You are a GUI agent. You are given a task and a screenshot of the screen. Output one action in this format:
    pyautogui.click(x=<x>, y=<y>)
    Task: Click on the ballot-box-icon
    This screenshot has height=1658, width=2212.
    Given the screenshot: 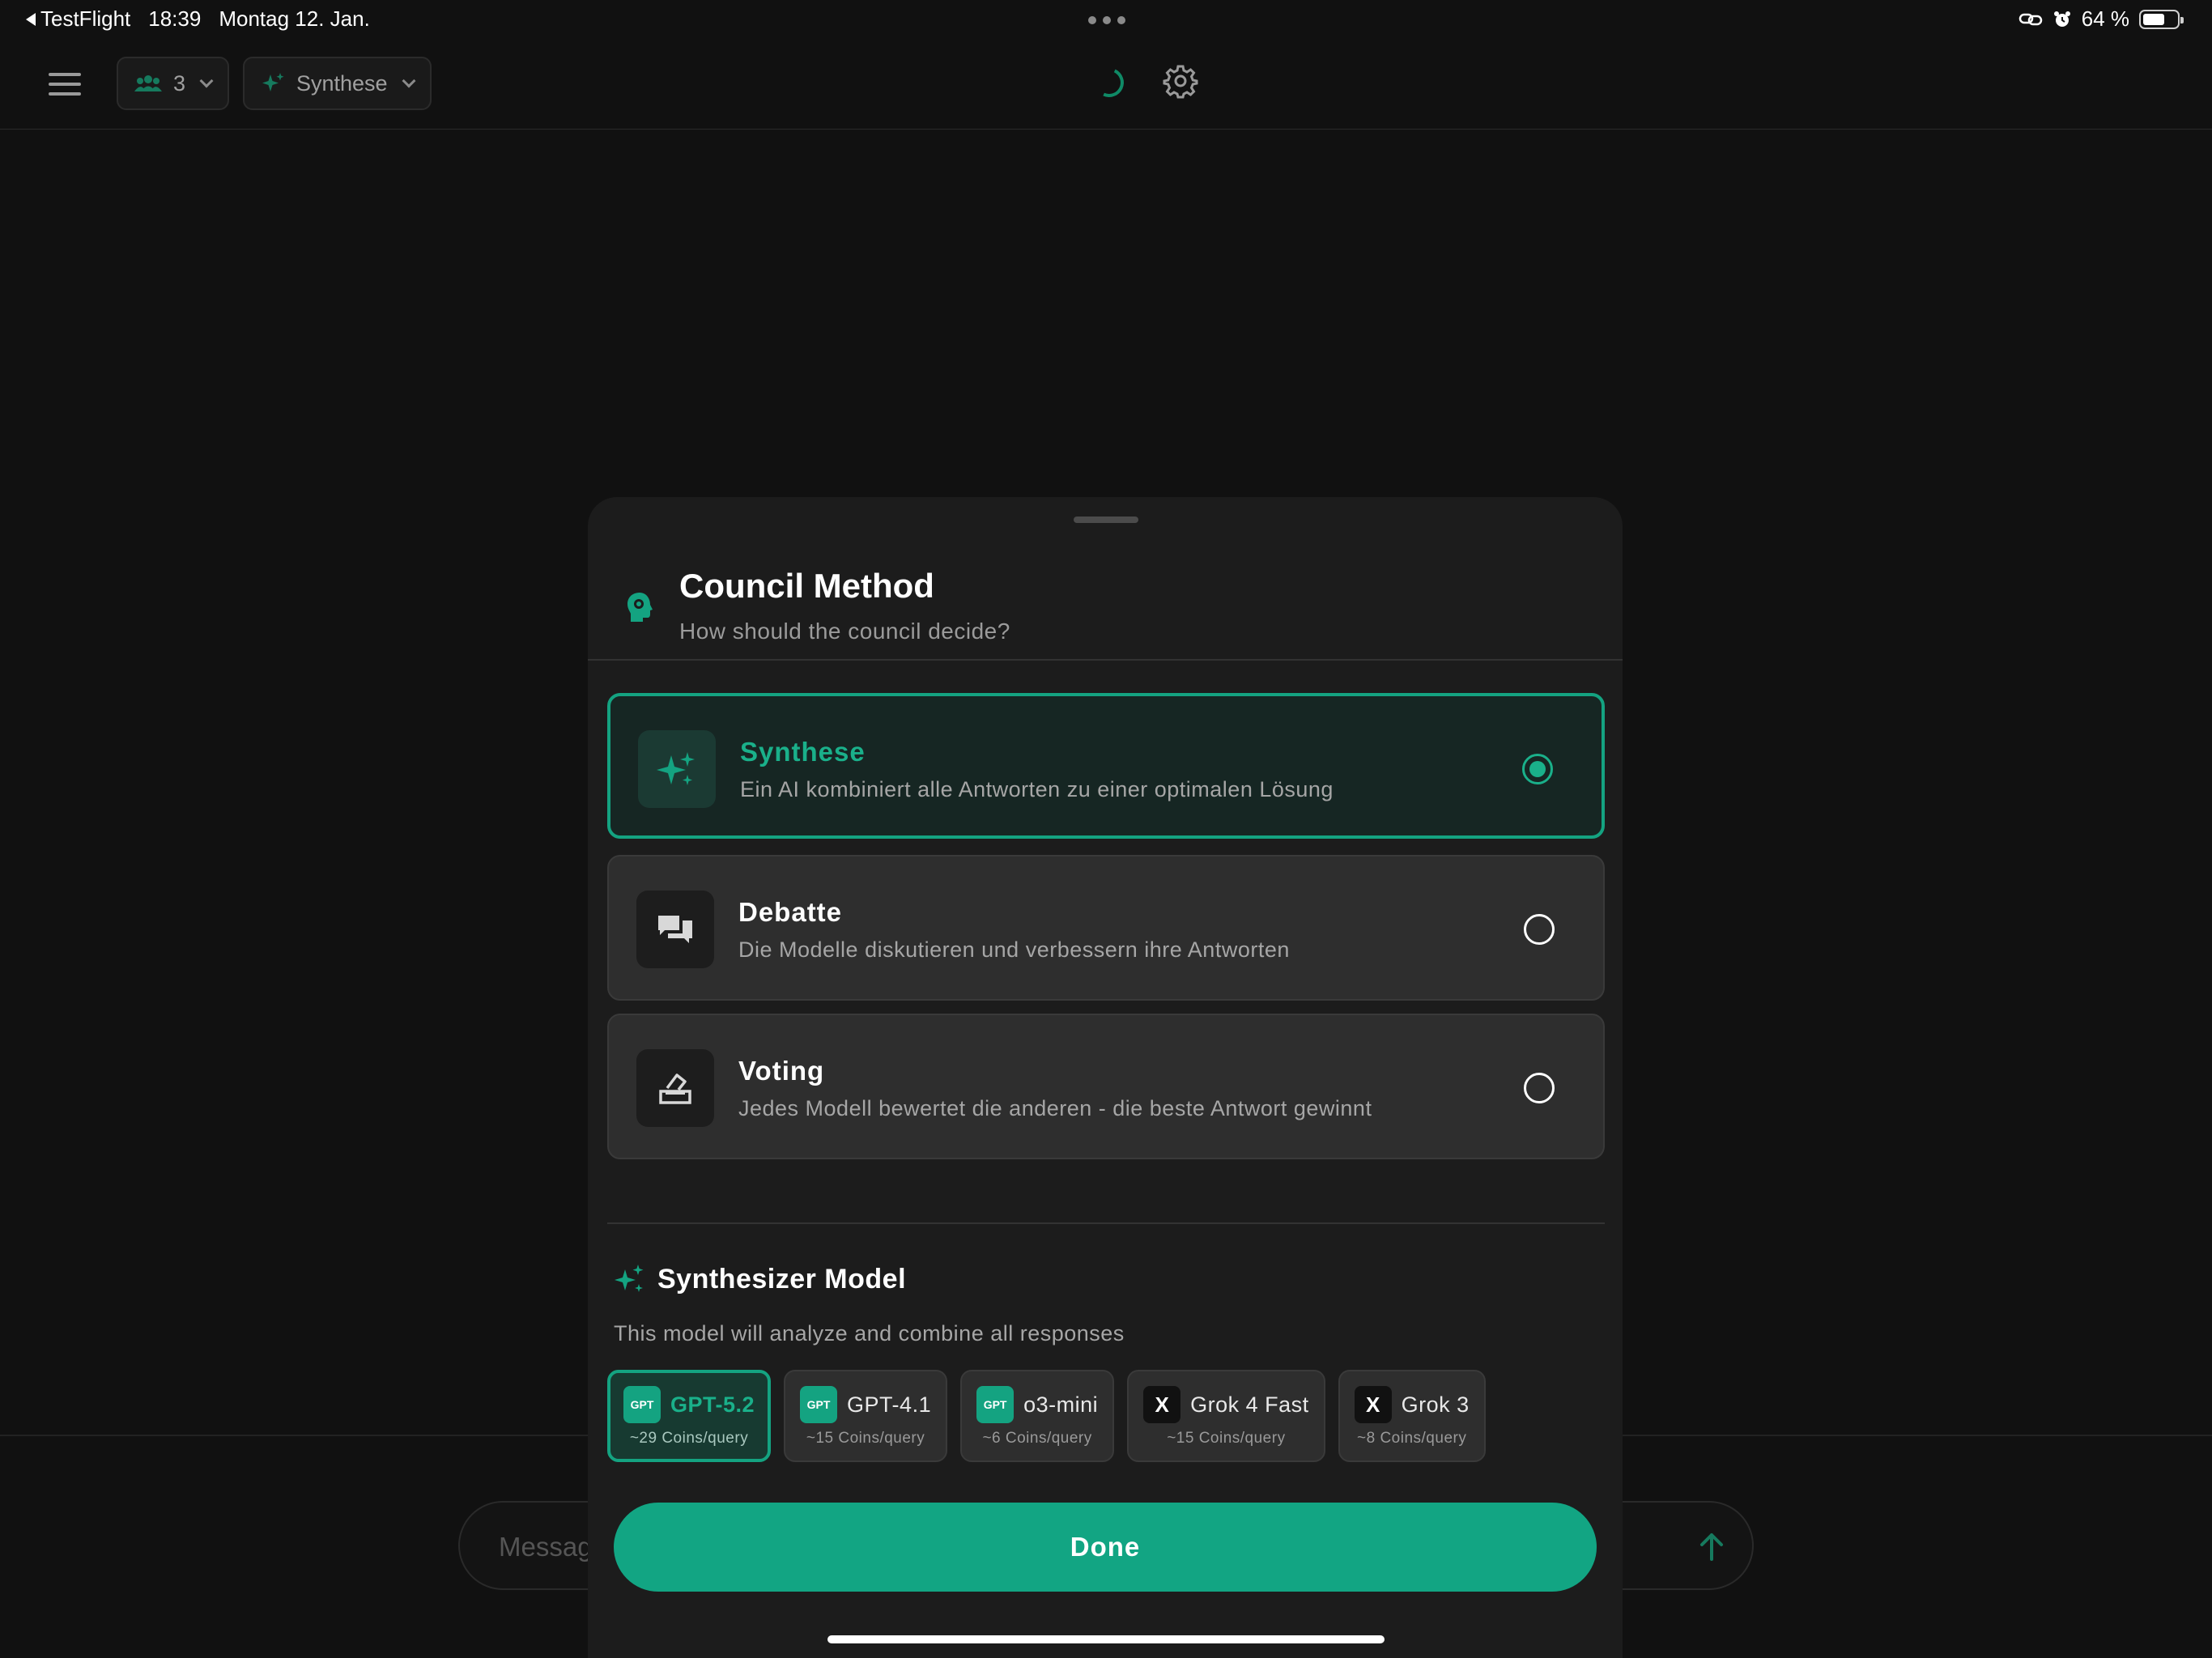 What is the action you would take?
    pyautogui.click(x=675, y=1088)
    